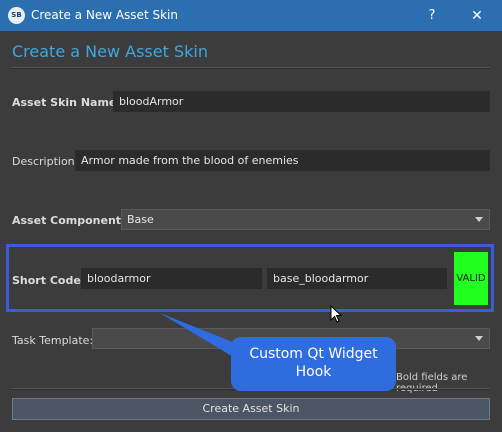  Describe the element at coordinates (477, 16) in the screenshot. I see `close-button: ✕` at that location.